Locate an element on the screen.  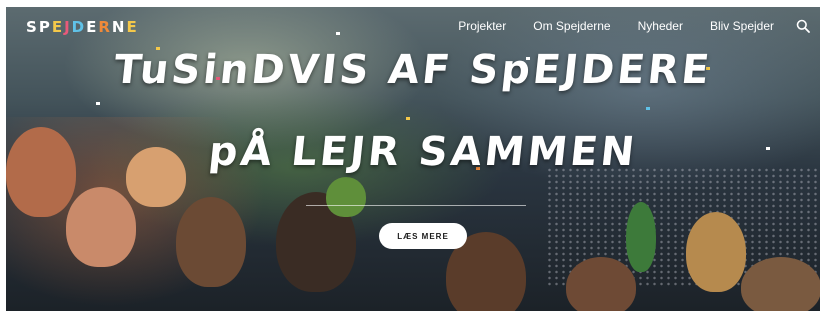
nav-link-nyheder: Nyheder is located at coordinates (660, 26).